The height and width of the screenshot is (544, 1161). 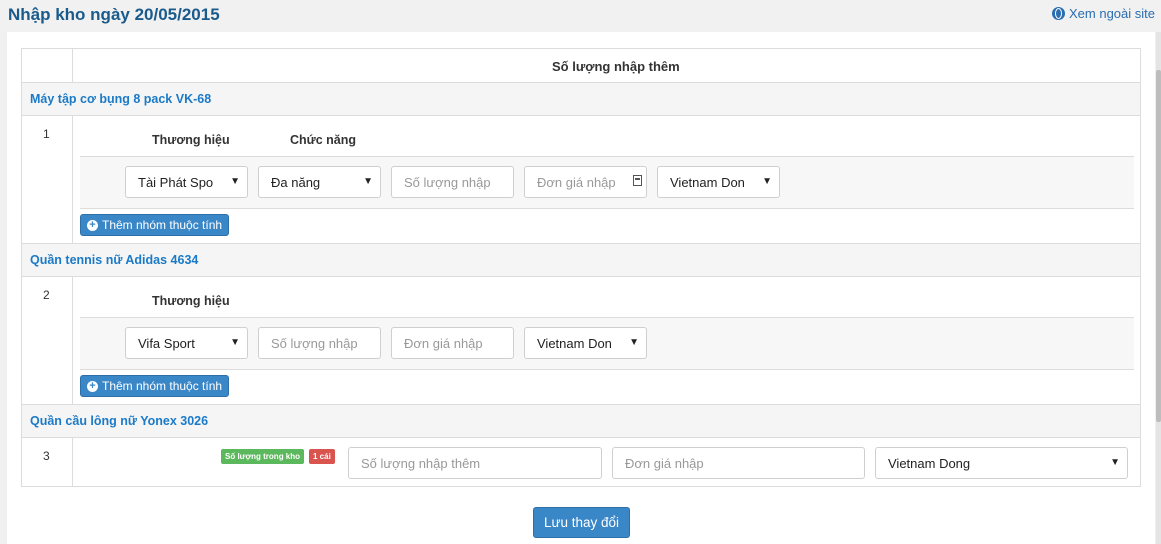 I want to click on currency-select: Vietnam Dong ▼, so click(x=1001, y=463).